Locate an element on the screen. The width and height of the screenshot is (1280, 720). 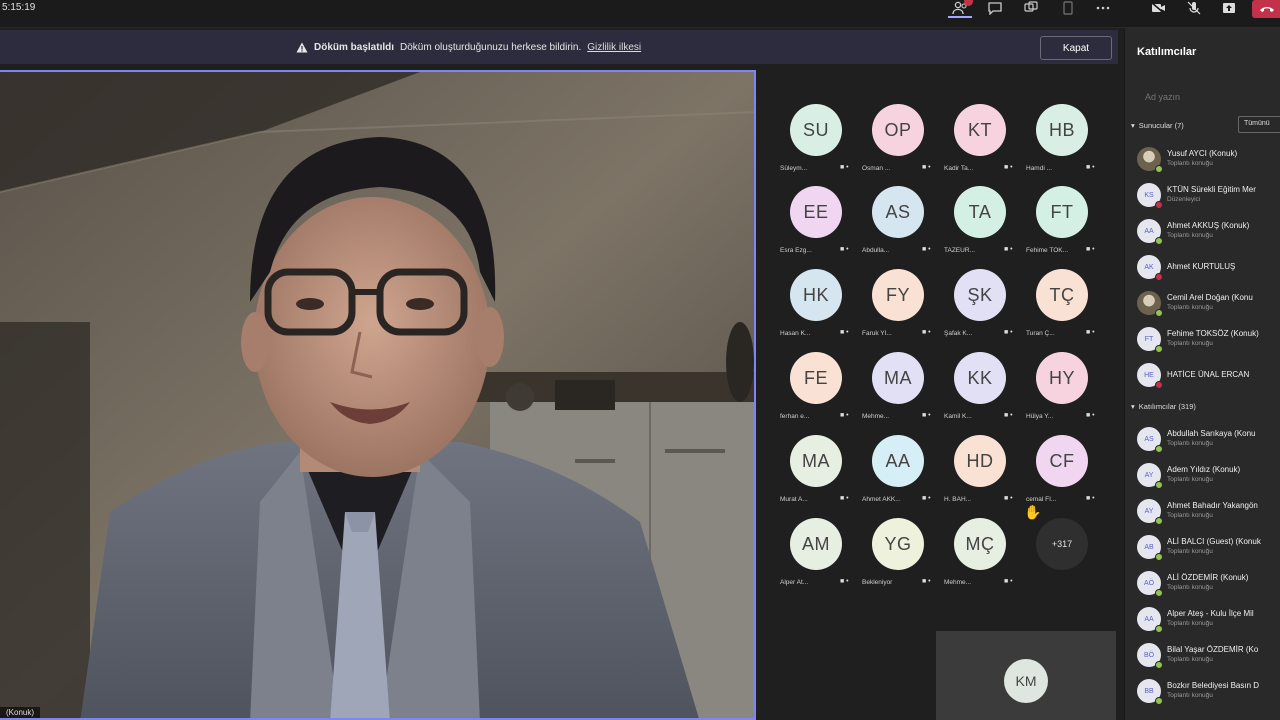
share-tray-icon is located at coordinates (1068, 8).